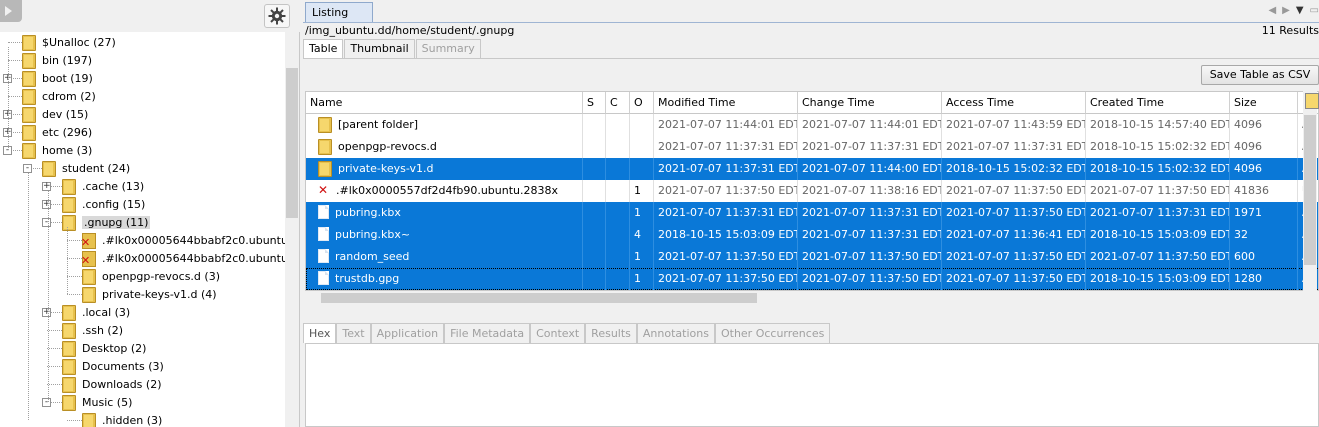 The height and width of the screenshot is (427, 1319). What do you see at coordinates (97, 402) in the screenshot?
I see `tree-item: Music (5)` at bounding box center [97, 402].